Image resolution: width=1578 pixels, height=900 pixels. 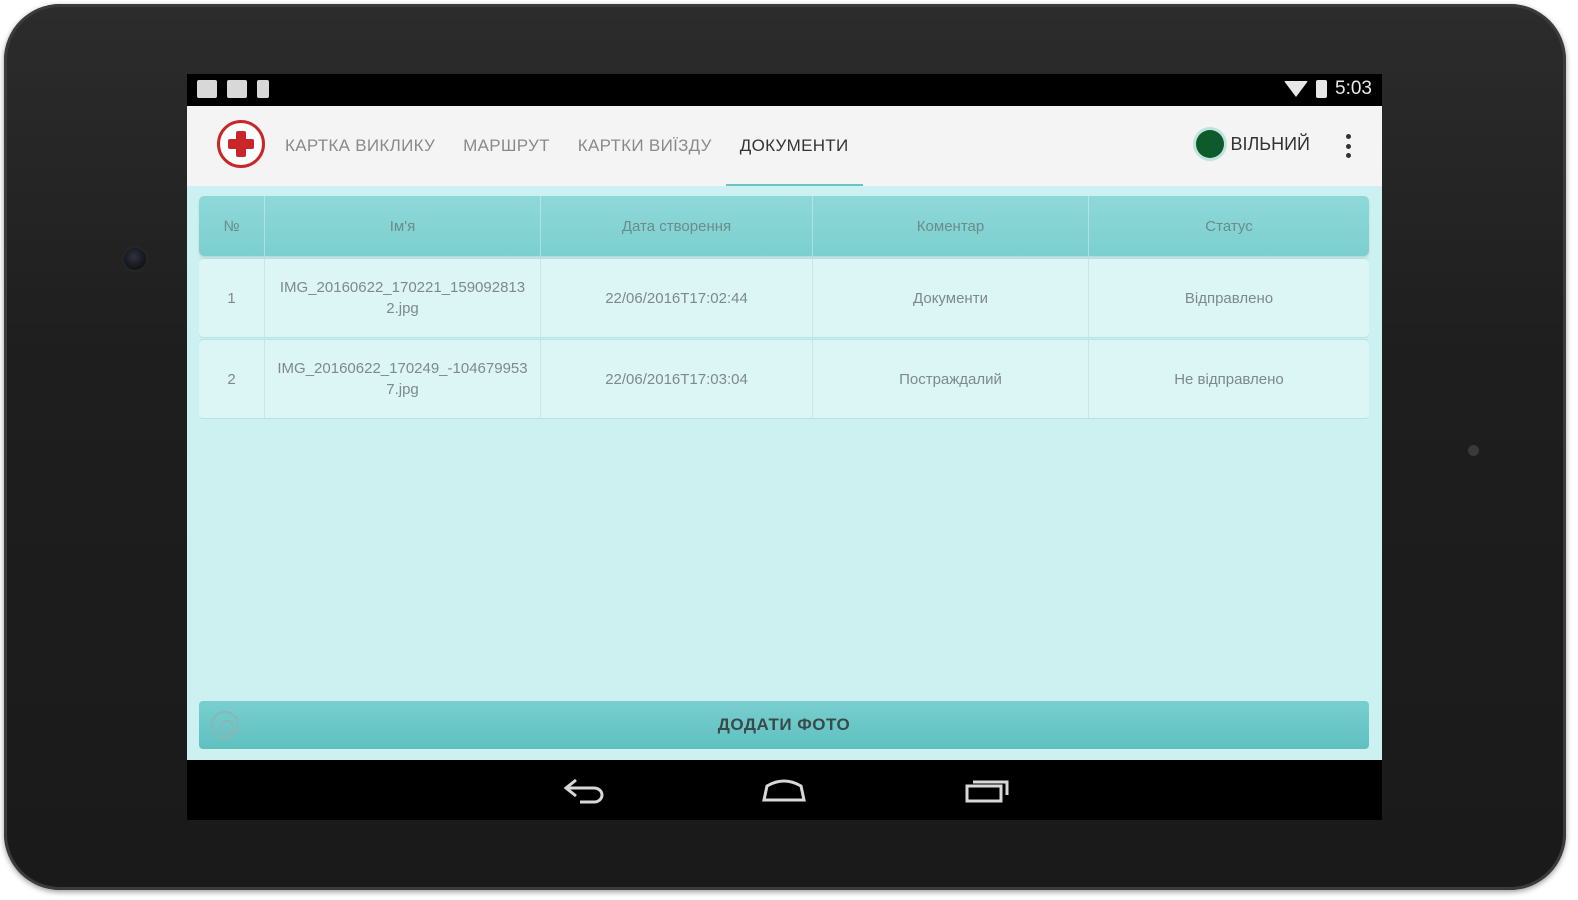 What do you see at coordinates (585, 790) in the screenshot?
I see `back-icon` at bounding box center [585, 790].